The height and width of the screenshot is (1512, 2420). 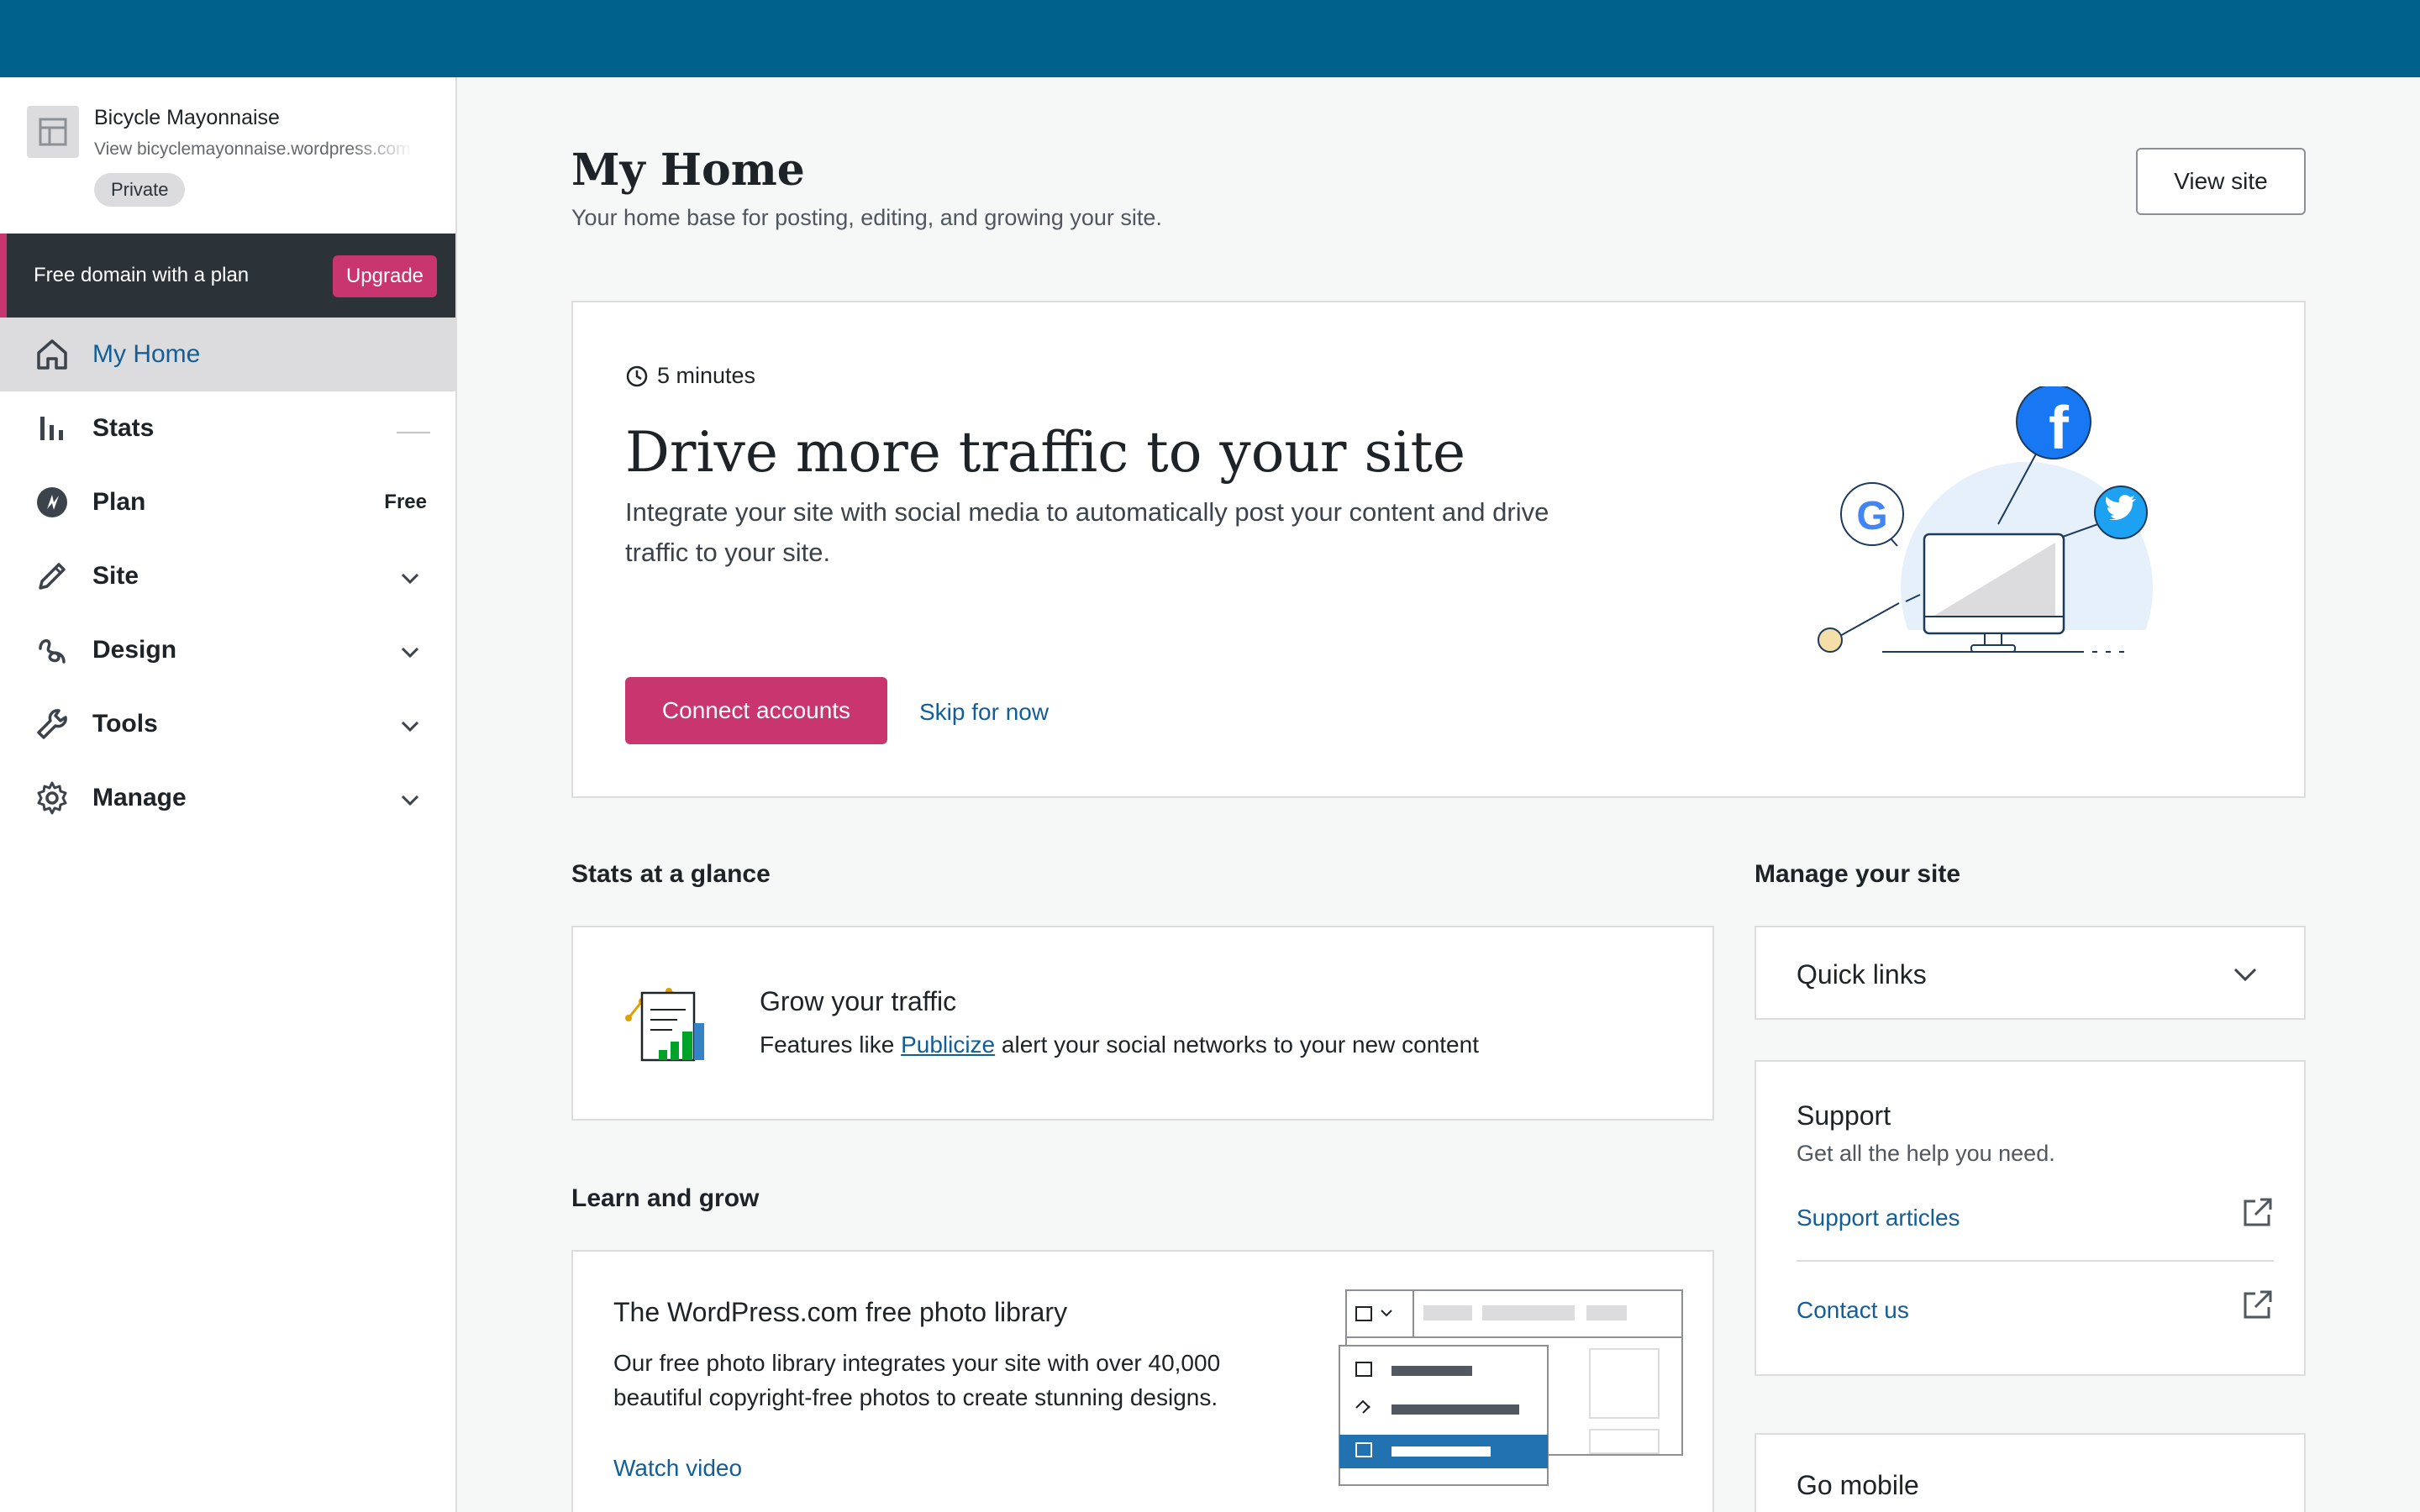 I want to click on stats-section-title: Stats at a glance, so click(x=671, y=874).